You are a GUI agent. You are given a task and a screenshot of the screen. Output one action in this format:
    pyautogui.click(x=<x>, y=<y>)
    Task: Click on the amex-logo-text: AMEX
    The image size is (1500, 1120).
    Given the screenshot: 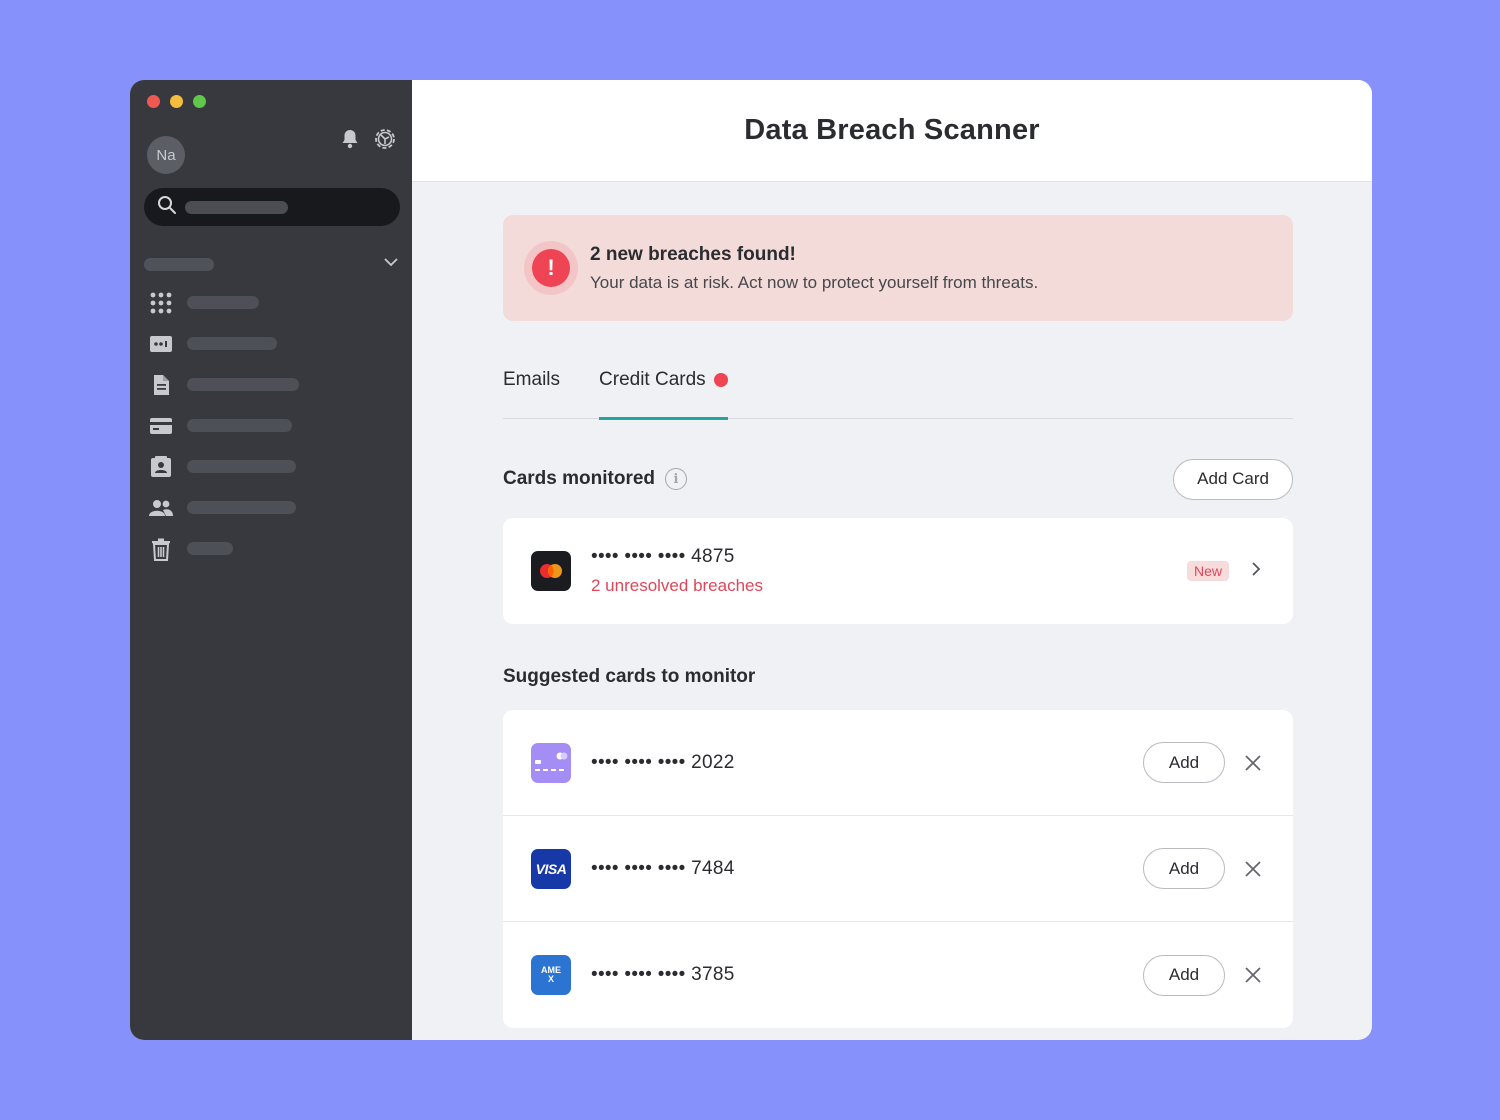 What is the action you would take?
    pyautogui.click(x=551, y=974)
    